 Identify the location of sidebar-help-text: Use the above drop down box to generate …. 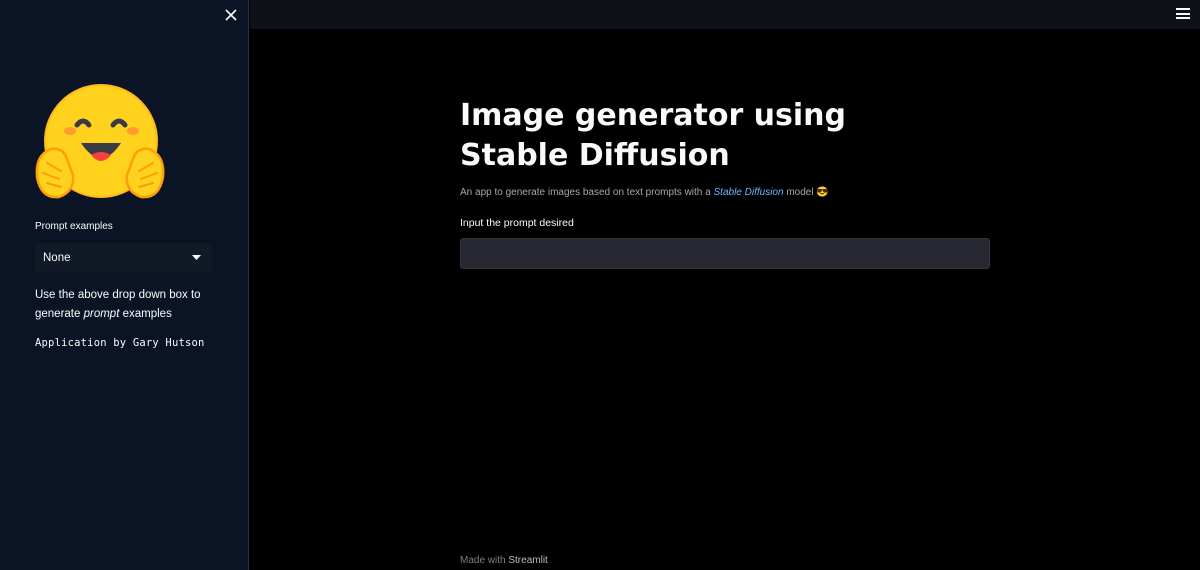
(130, 305).